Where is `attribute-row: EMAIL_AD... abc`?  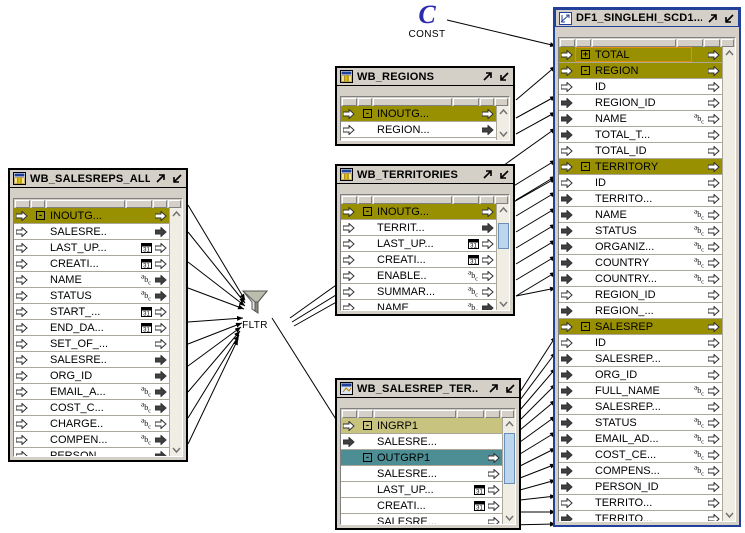
attribute-row: EMAIL_AD... abc is located at coordinates (640, 439).